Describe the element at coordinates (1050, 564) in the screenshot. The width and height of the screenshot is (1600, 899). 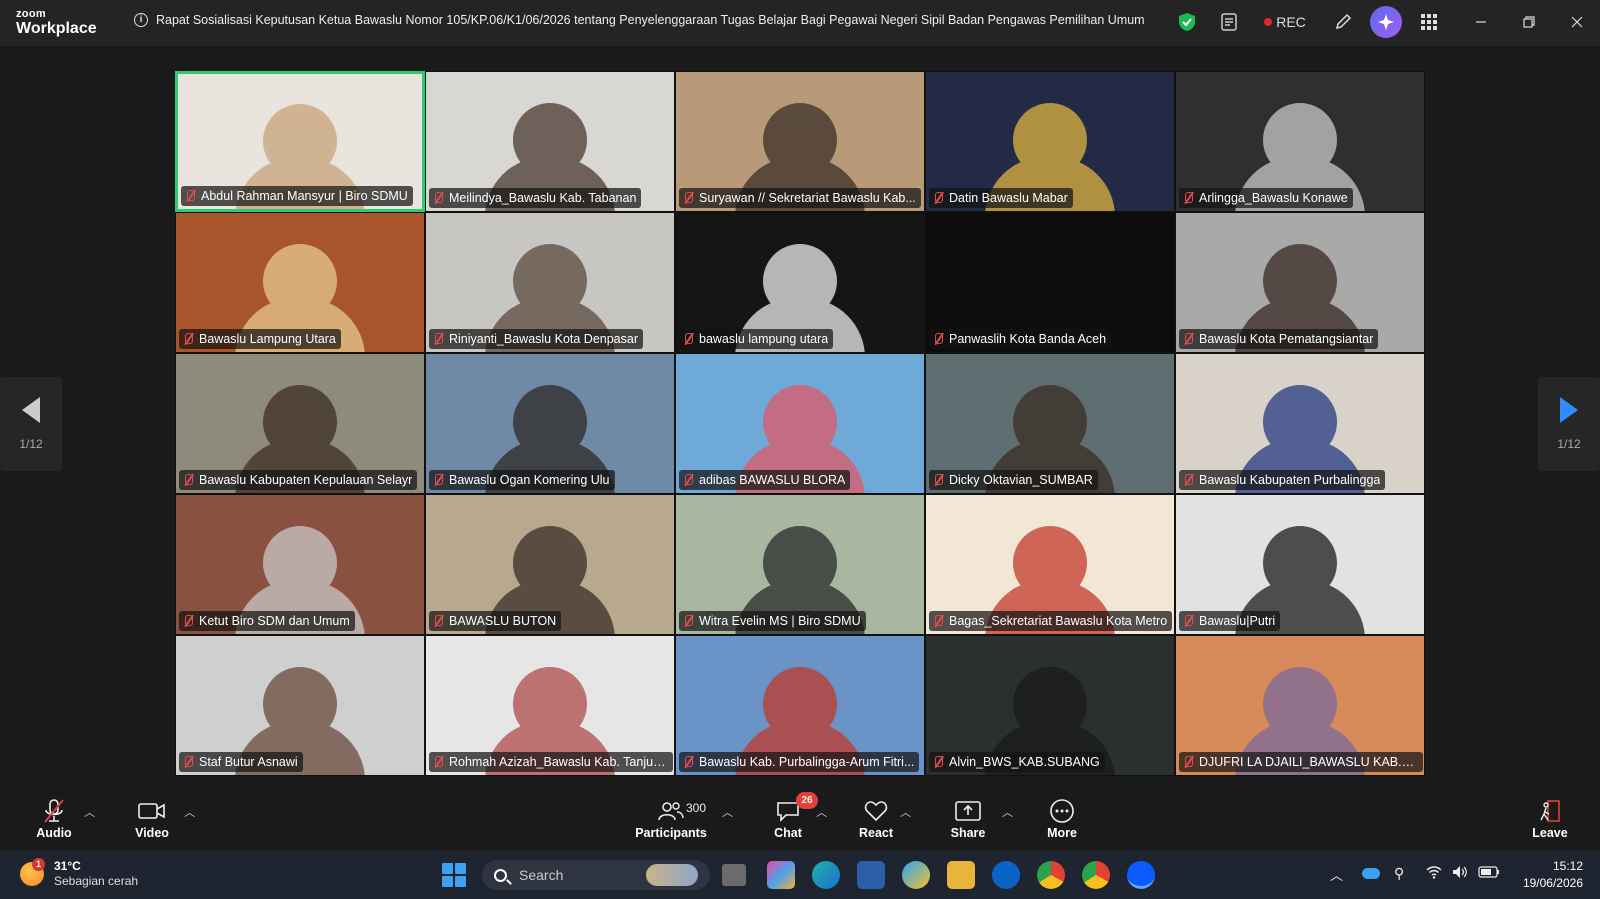
I see `participant-tile: Bagas_Sekretariat Bawaslu Kota Metro` at that location.